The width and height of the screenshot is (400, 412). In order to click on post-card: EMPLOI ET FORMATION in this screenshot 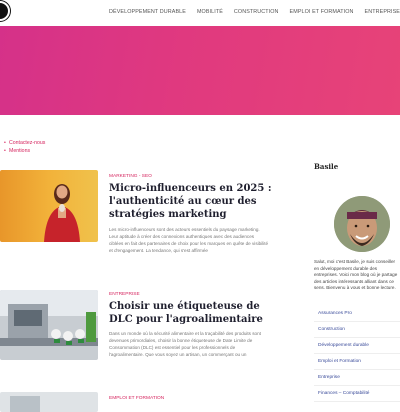, I will do `click(150, 401)`.